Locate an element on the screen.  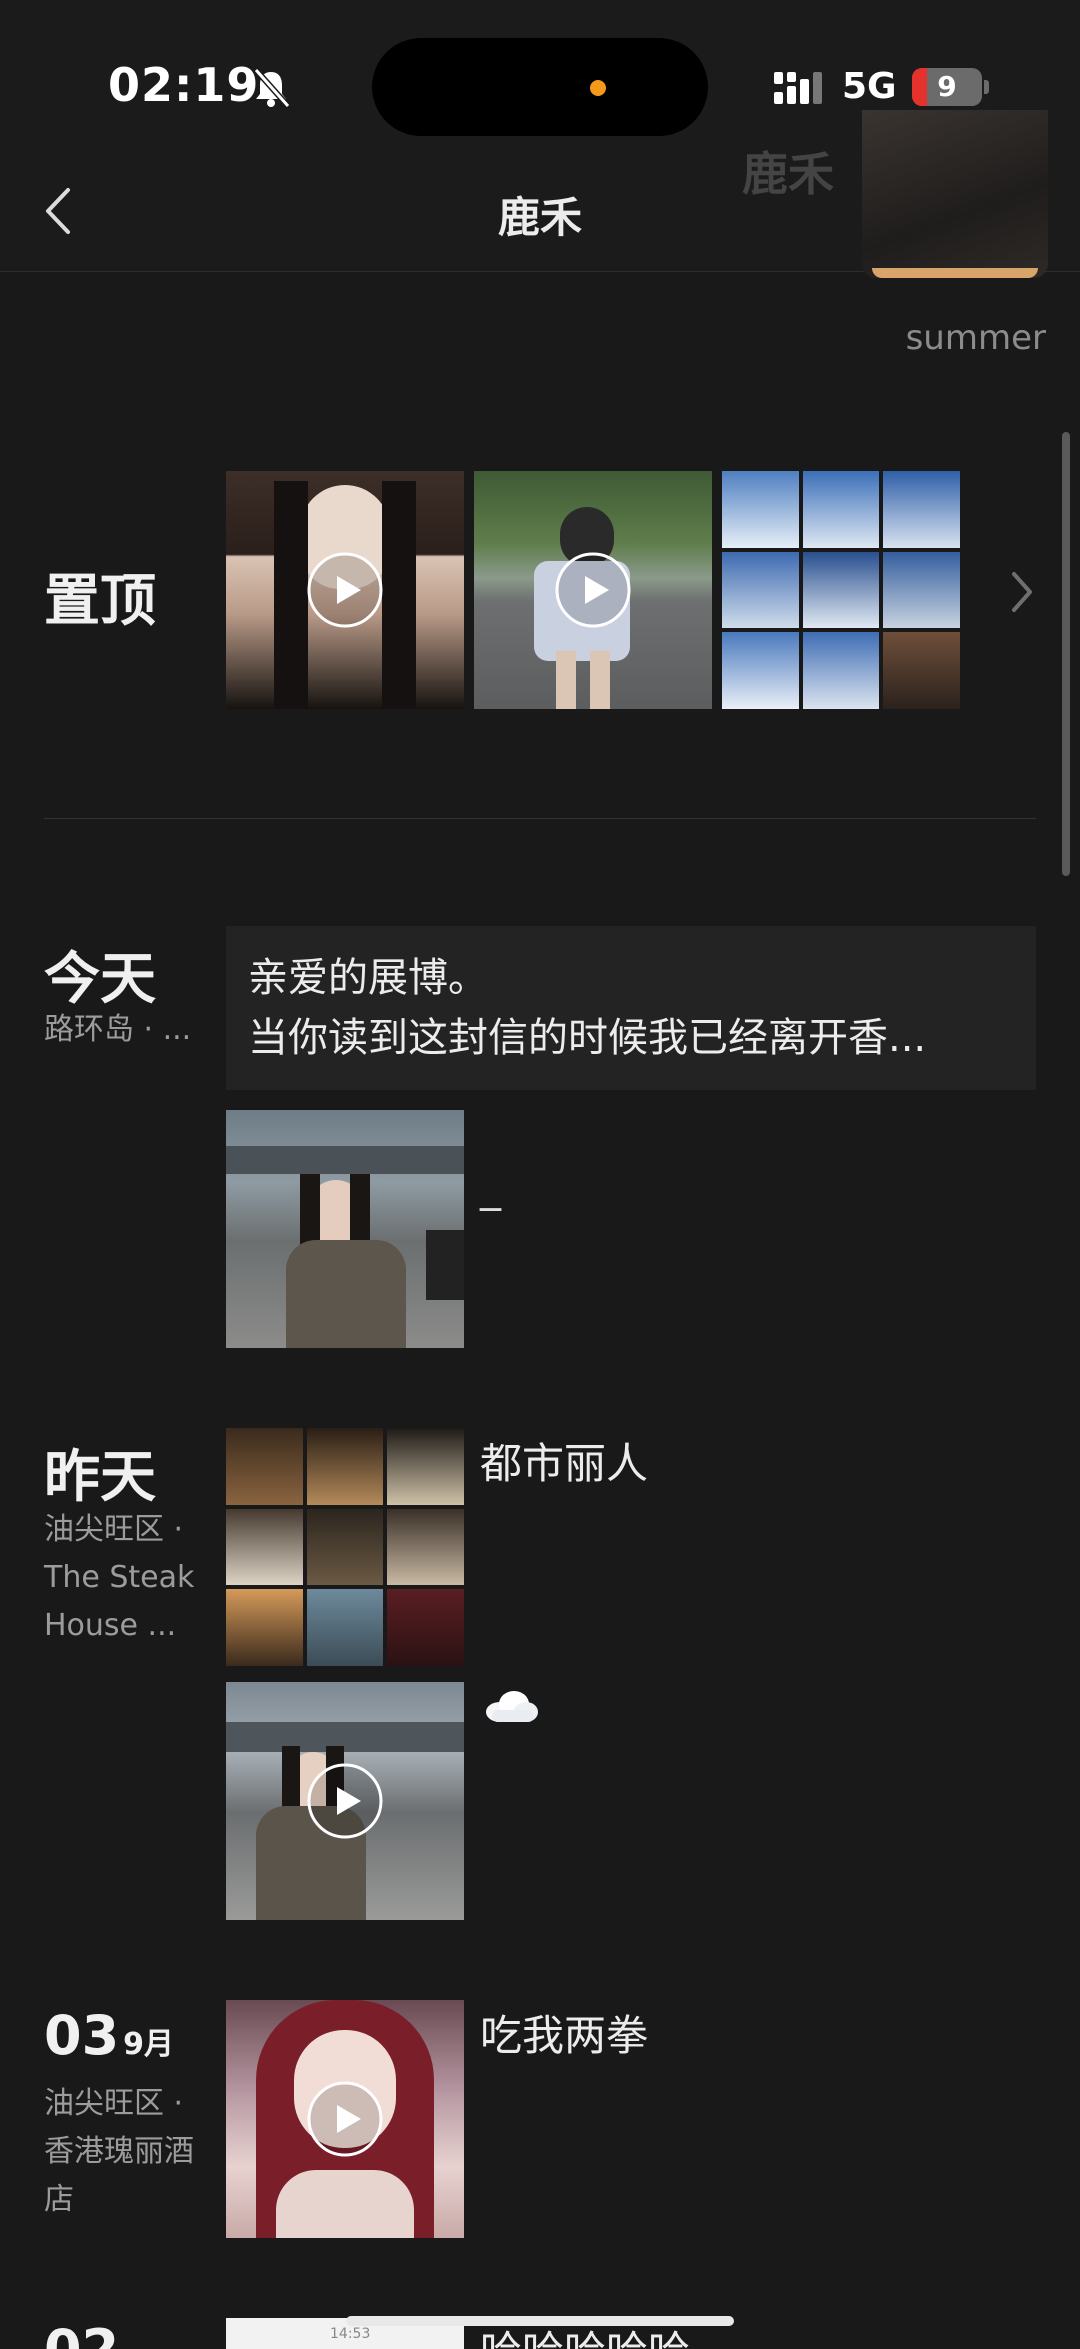
pinned-photo-grid is located at coordinates (841, 590).